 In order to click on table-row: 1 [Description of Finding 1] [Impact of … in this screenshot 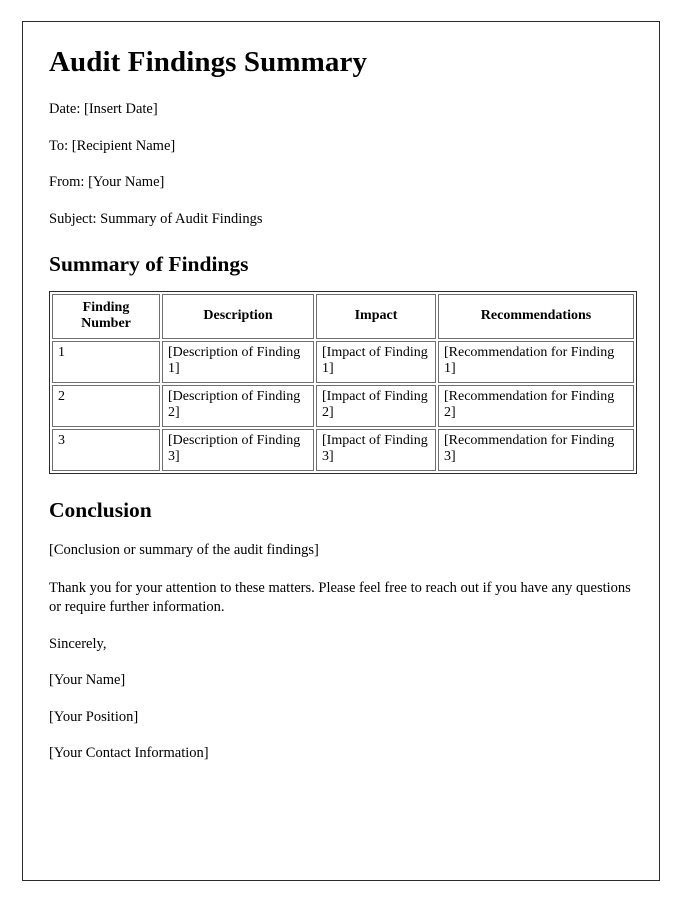, I will do `click(343, 361)`.